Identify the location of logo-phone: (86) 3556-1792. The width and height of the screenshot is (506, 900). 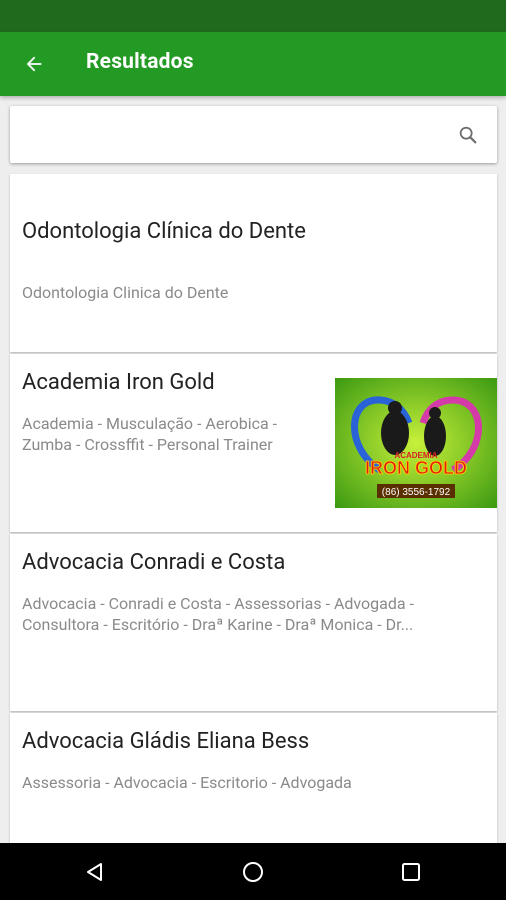
(416, 492).